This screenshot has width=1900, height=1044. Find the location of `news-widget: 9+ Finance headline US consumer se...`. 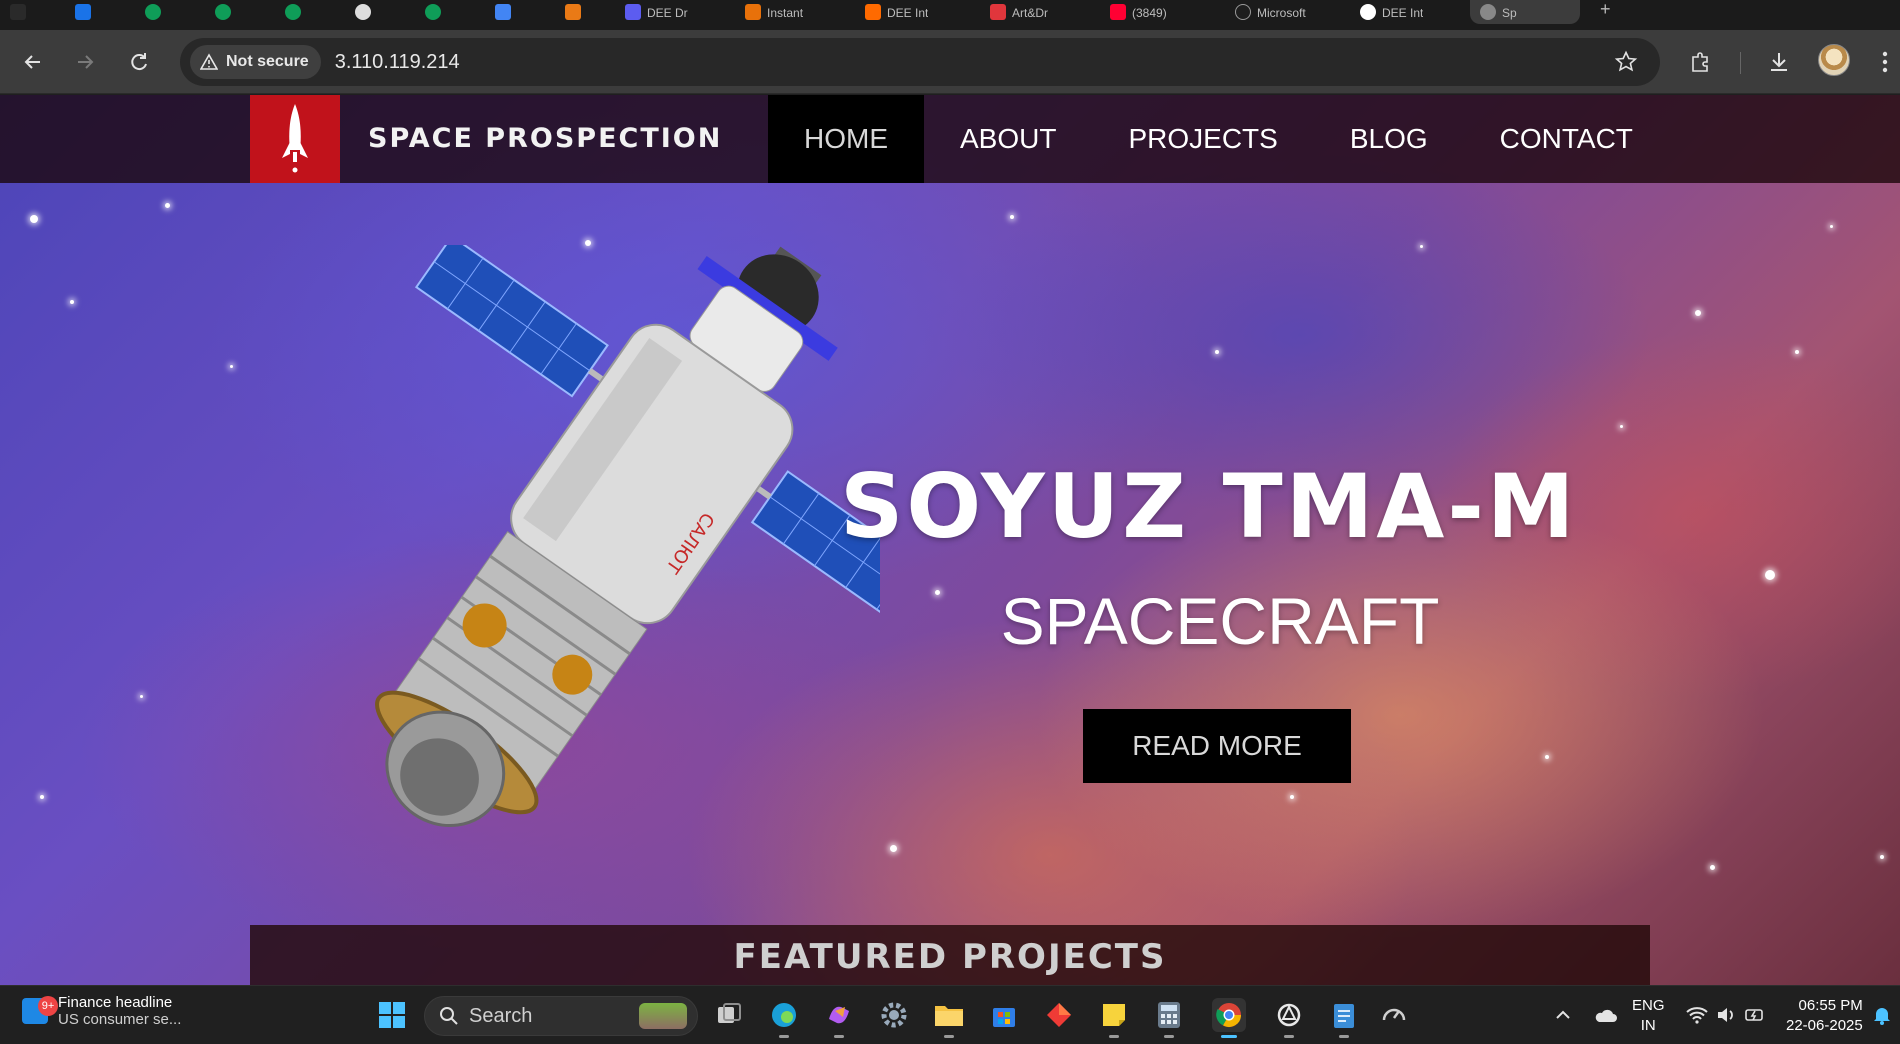

news-widget: 9+ Finance headline US consumer se... is located at coordinates (101, 1011).